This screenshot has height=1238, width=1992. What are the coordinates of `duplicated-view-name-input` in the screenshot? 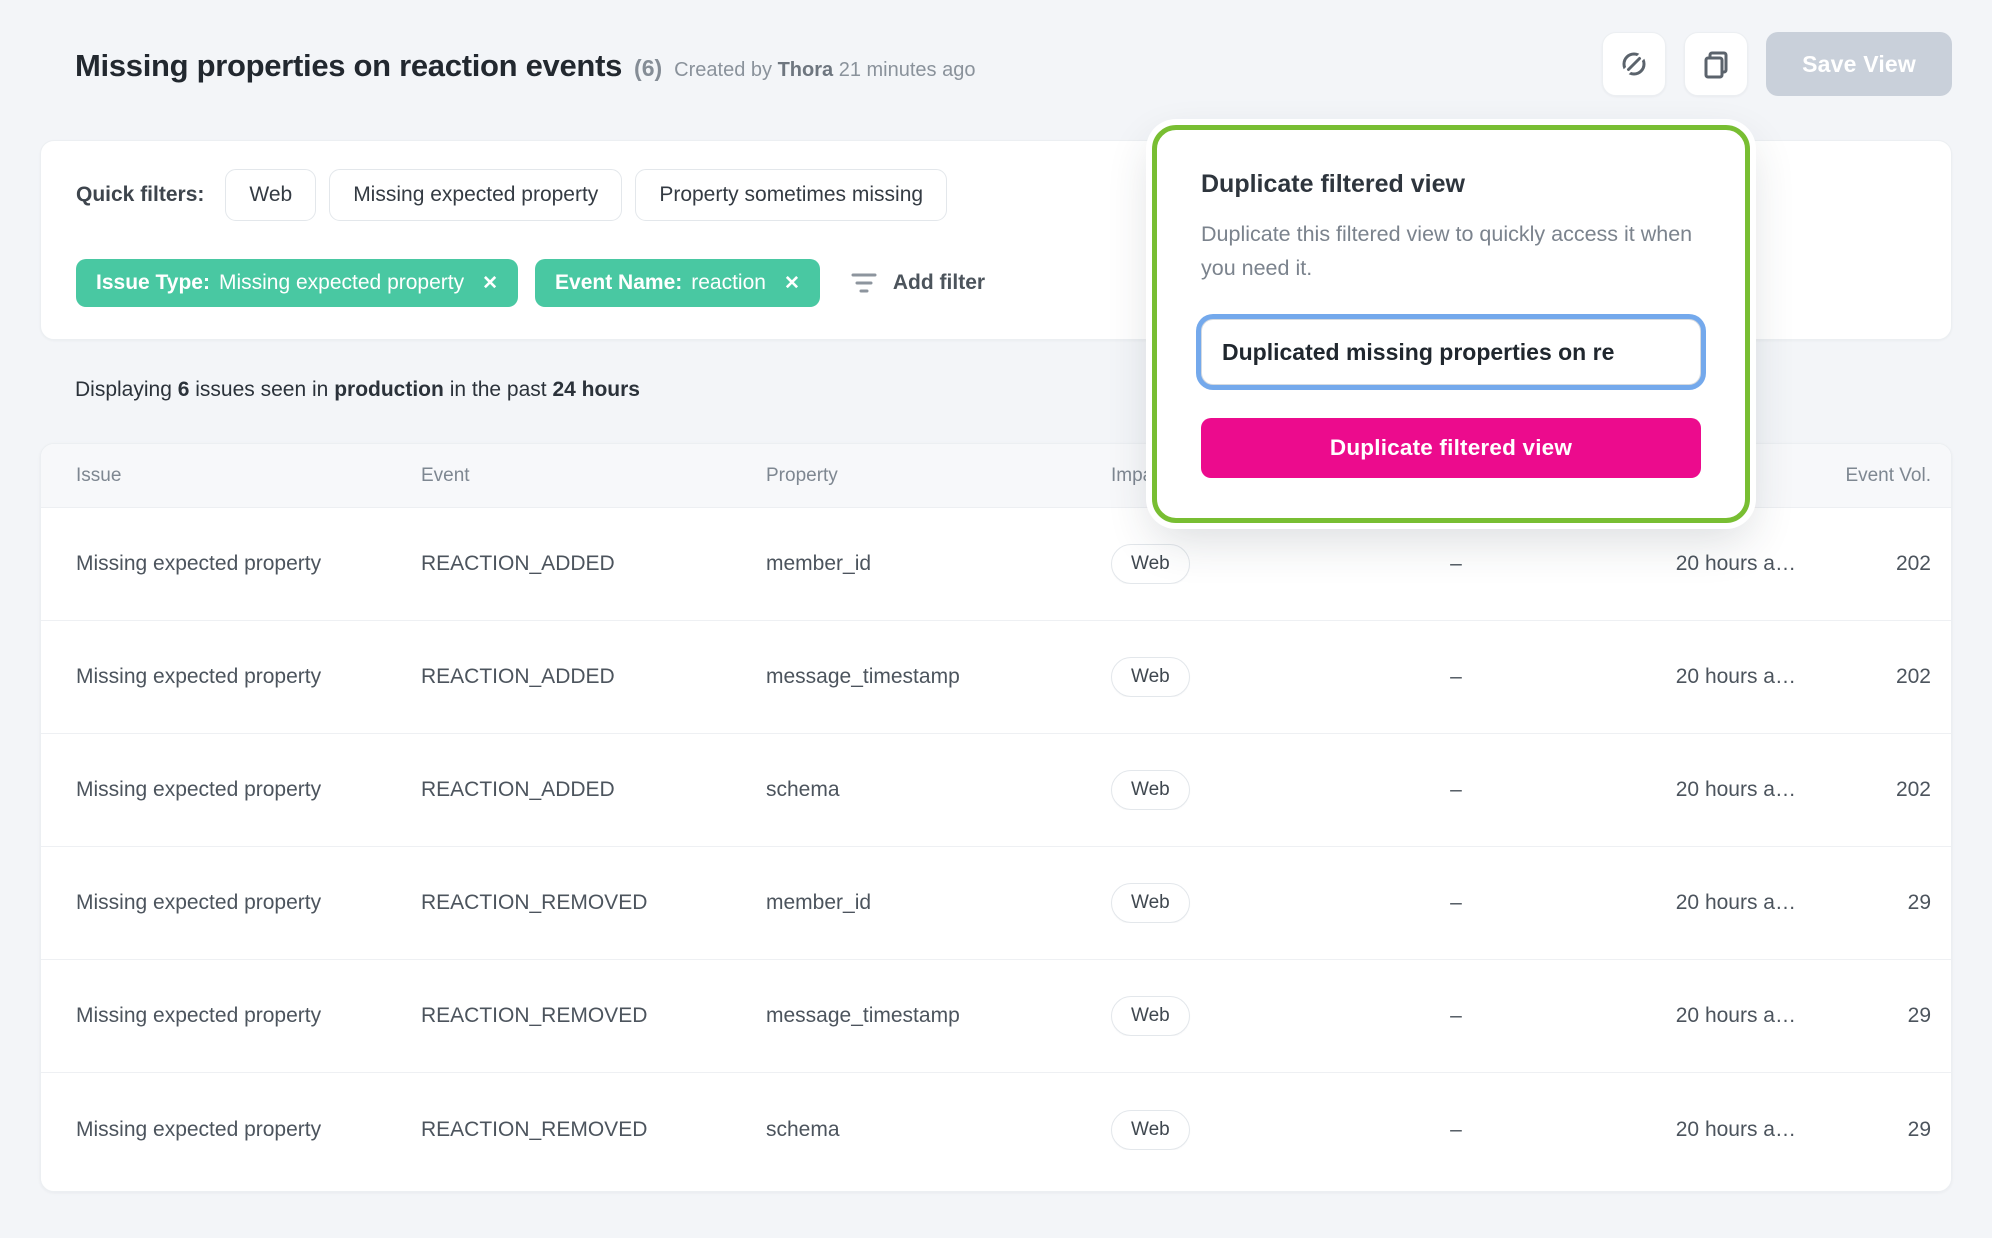 It's located at (1451, 352).